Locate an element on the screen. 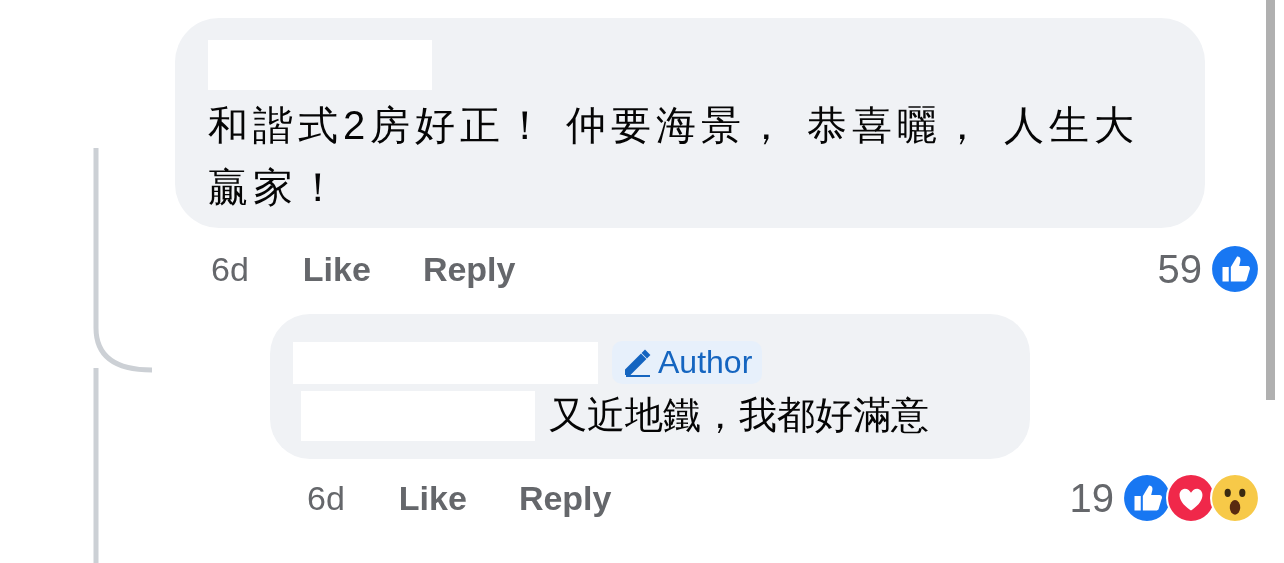 Image resolution: width=1284 pixels, height=563 pixels. scrollbar-thumb is located at coordinates (1270, 200).